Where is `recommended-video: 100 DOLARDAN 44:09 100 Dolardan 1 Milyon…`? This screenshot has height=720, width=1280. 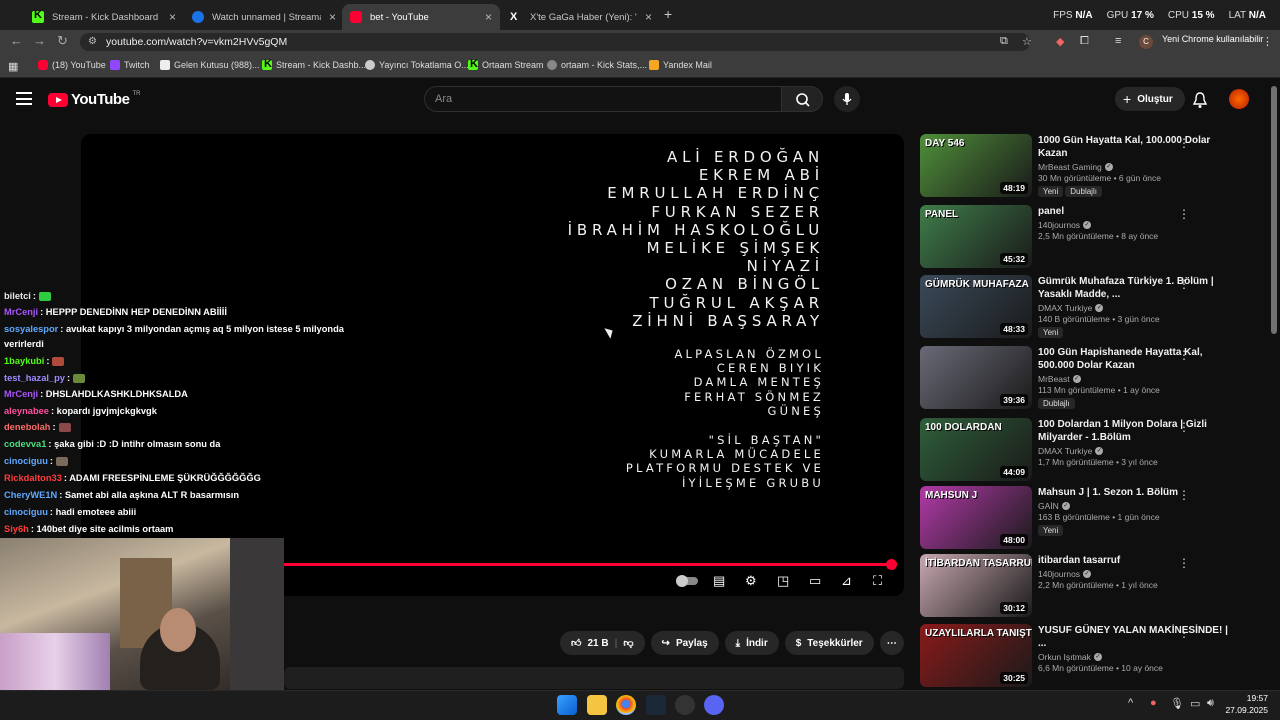
recommended-video: 100 DOLARDAN 44:09 100 Dolardan 1 Milyon… is located at coordinates (1090, 450).